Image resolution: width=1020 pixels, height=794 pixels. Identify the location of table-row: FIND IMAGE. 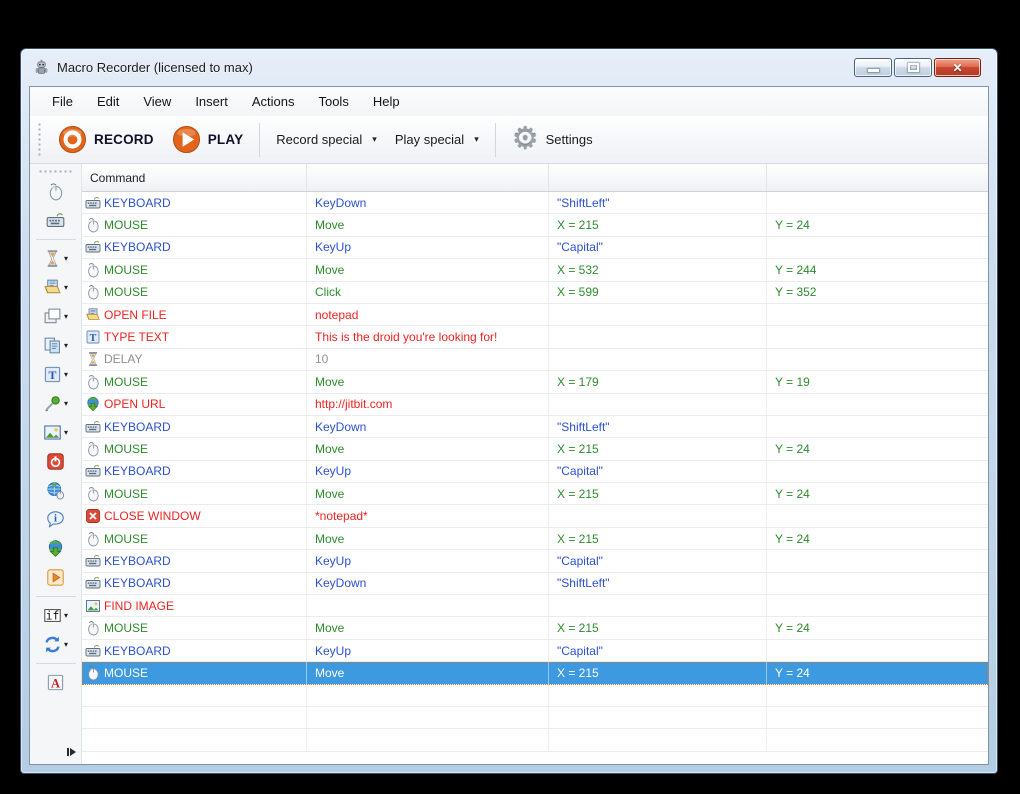
(535, 606).